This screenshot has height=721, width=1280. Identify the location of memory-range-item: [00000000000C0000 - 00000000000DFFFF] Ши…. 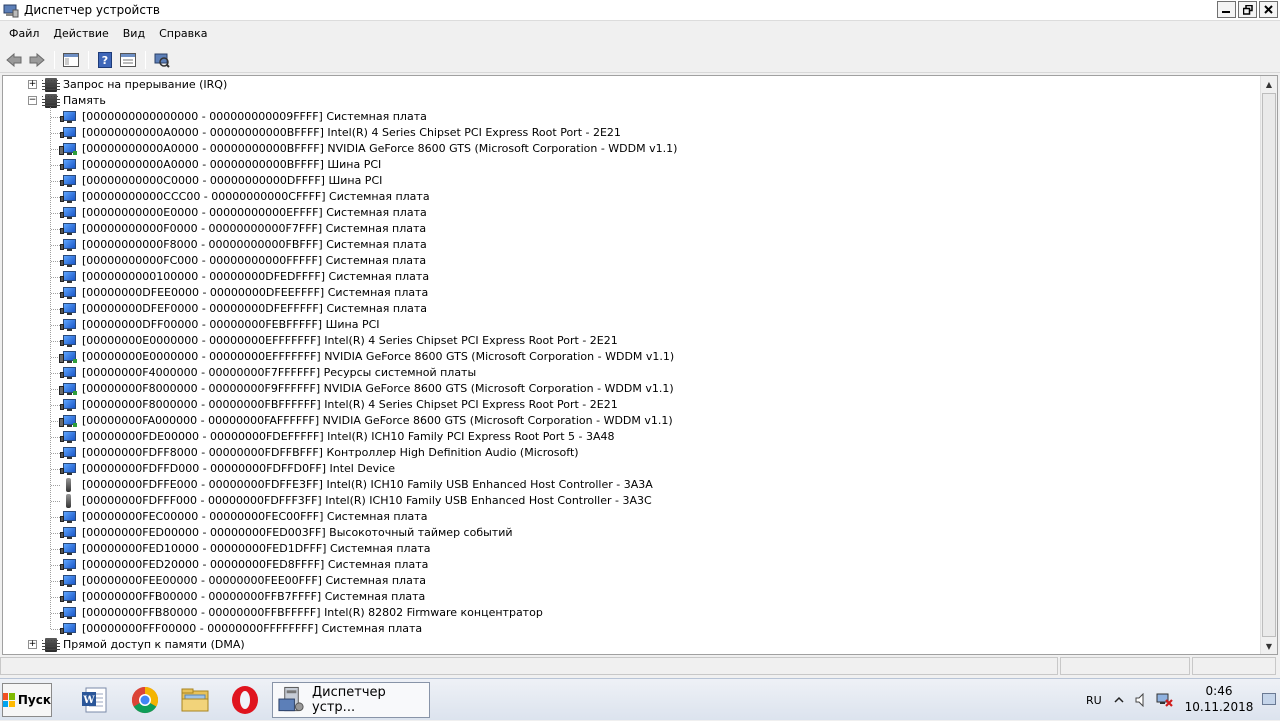
(630, 181).